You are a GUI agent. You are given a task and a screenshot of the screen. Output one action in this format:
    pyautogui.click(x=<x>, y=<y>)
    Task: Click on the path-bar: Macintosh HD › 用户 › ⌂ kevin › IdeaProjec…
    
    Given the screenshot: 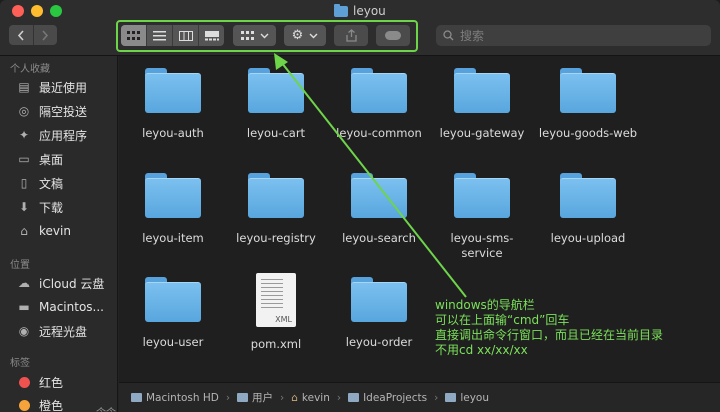 What is the action you would take?
    pyautogui.click(x=419, y=397)
    